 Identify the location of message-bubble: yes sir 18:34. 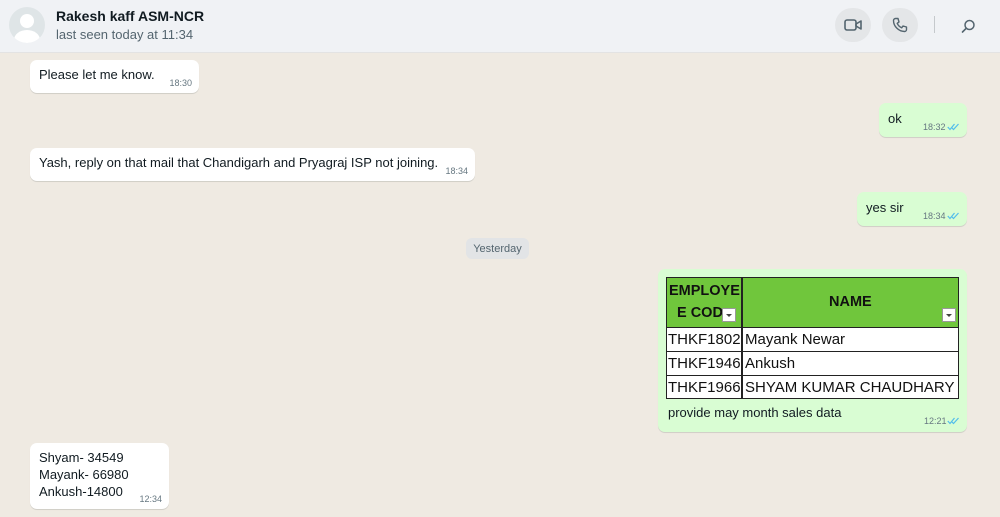
(912, 209).